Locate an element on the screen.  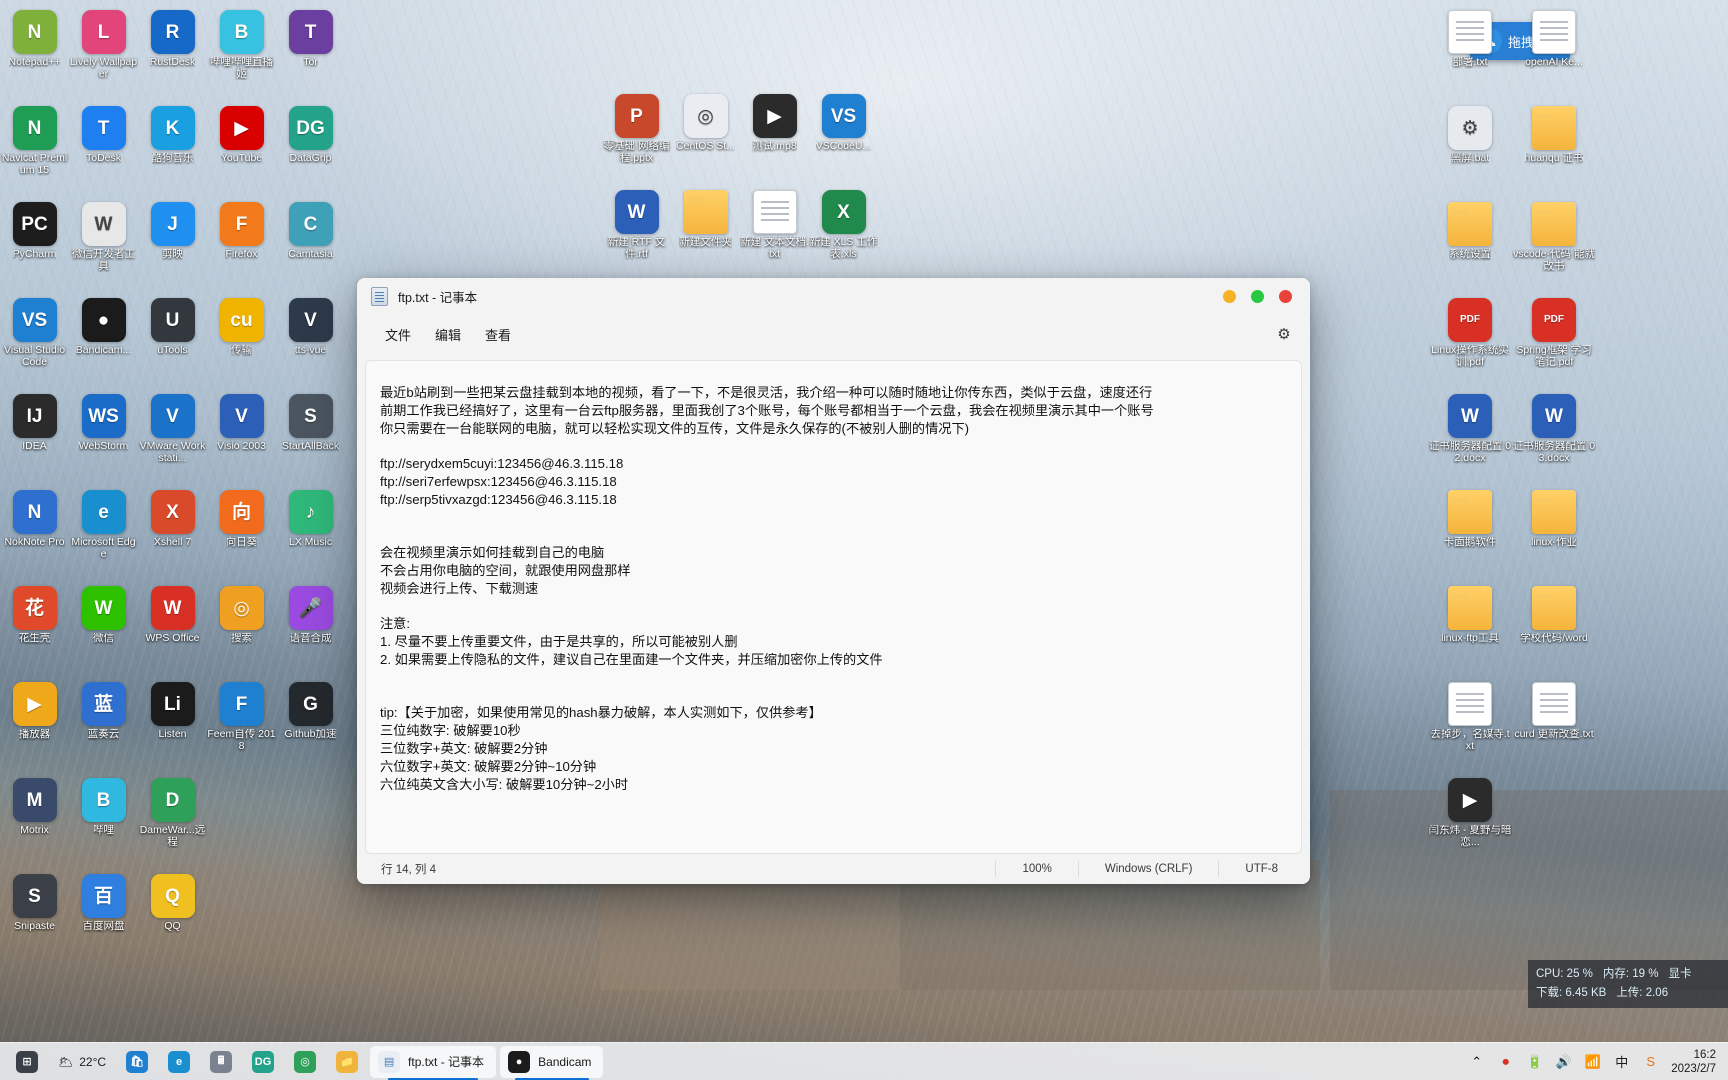
desktop-icon: W 微信开发者工具 is located at coordinates (103, 244).